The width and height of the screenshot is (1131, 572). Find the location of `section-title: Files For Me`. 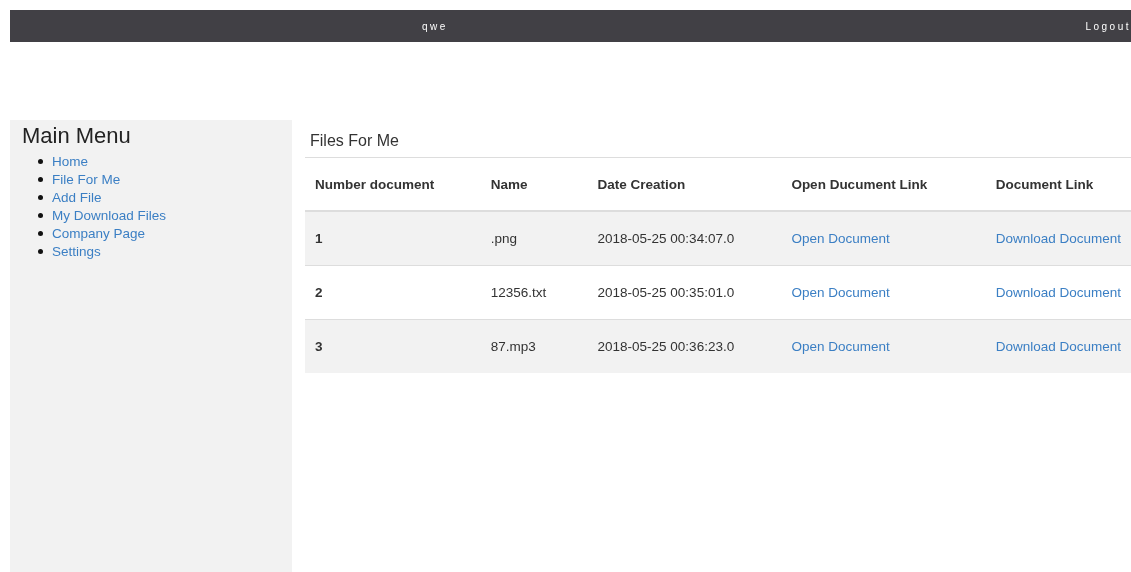

section-title: Files For Me is located at coordinates (718, 139).